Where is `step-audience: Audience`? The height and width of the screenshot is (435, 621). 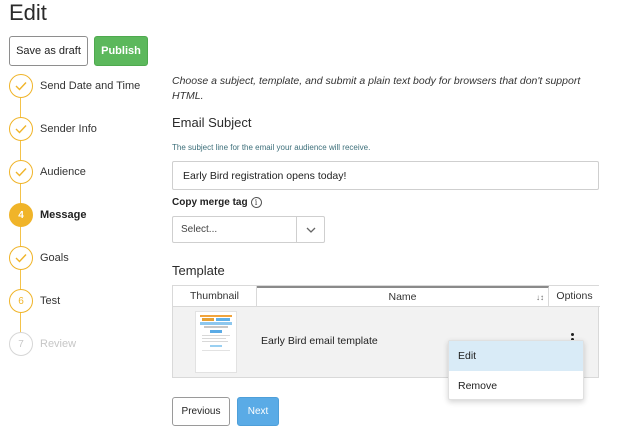 step-audience: Audience is located at coordinates (47, 172).